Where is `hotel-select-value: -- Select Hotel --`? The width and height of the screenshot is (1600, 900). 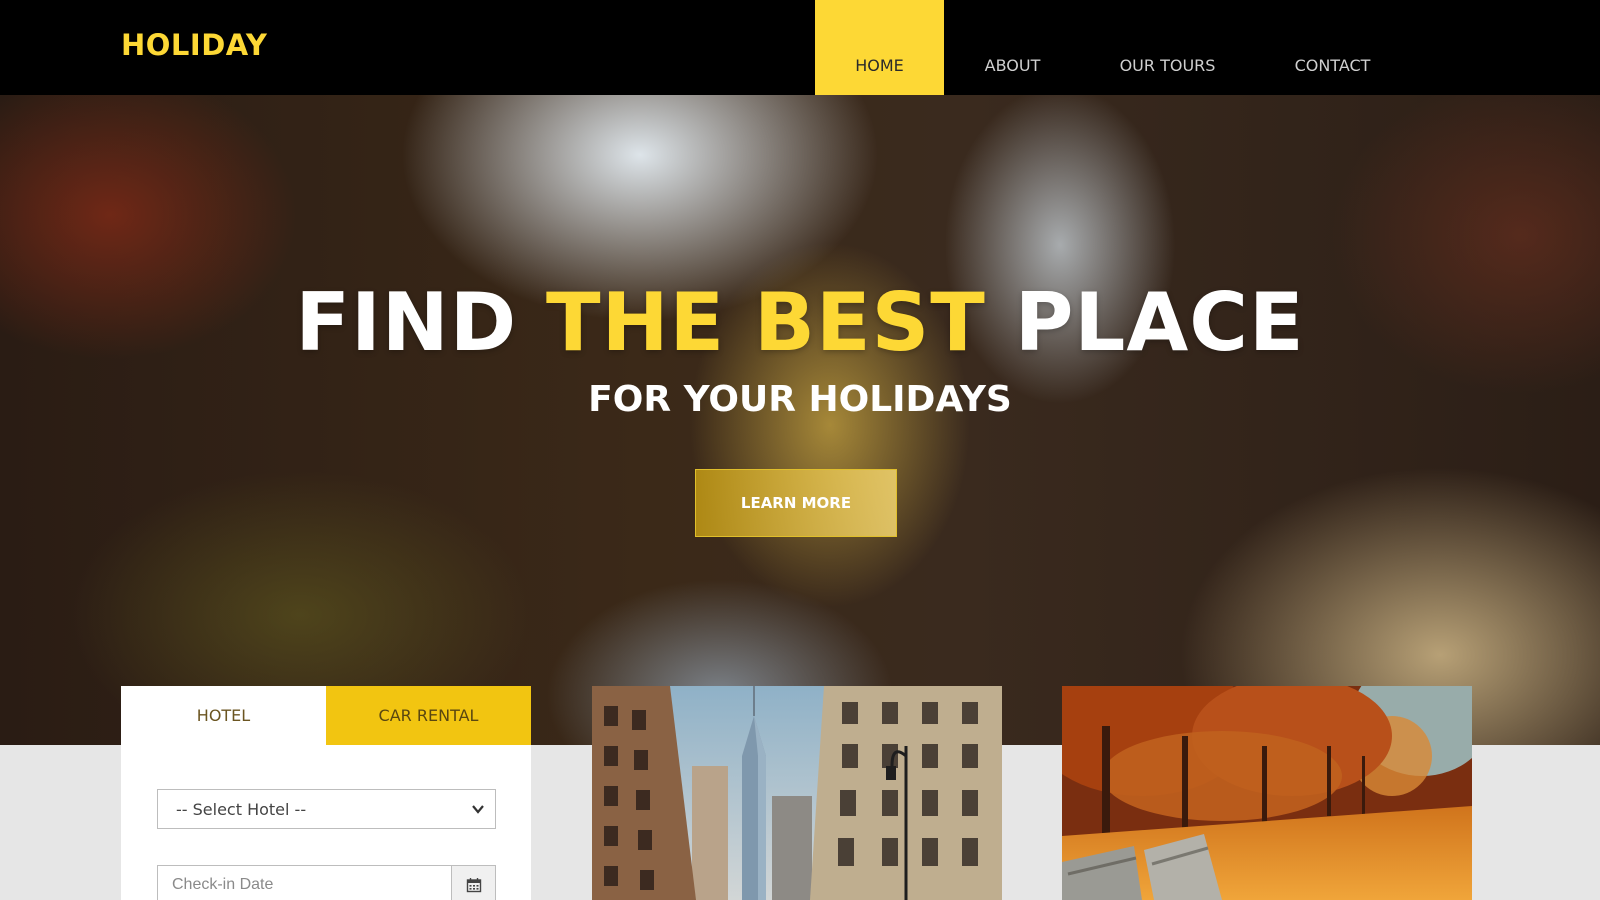
hotel-select-value: -- Select Hotel -- is located at coordinates (241, 809).